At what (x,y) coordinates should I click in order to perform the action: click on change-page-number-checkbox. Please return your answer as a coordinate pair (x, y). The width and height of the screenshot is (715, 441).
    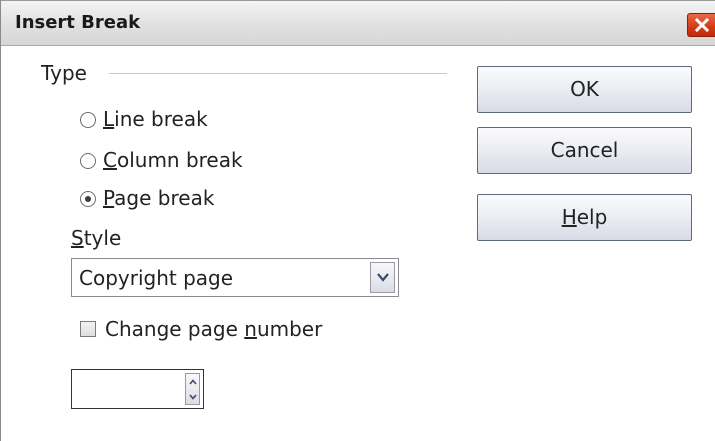
    Looking at the image, I should click on (88, 329).